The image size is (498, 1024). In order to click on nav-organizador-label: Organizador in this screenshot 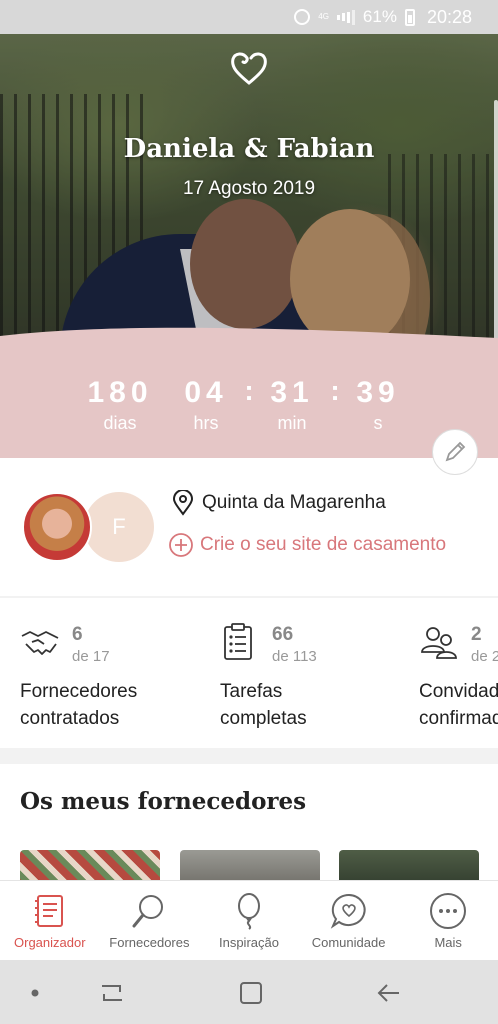, I will do `click(50, 942)`.